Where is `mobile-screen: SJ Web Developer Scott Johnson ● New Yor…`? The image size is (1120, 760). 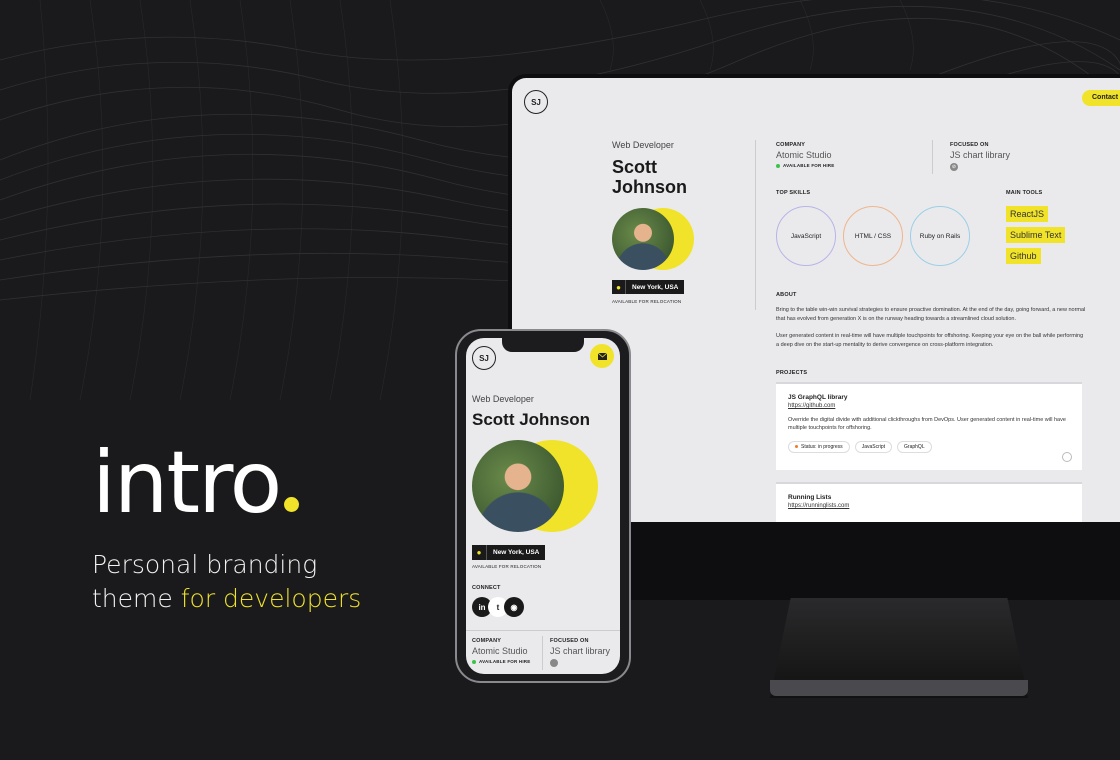 mobile-screen: SJ Web Developer Scott Johnson ● New Yor… is located at coordinates (543, 506).